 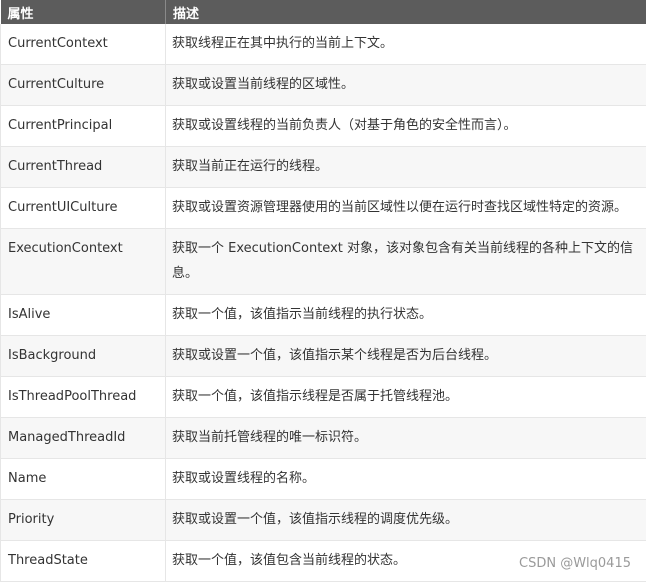 What do you see at coordinates (405, 44) in the screenshot?
I see `property-description: 获取线程正在其中执行的当前上下文。` at bounding box center [405, 44].